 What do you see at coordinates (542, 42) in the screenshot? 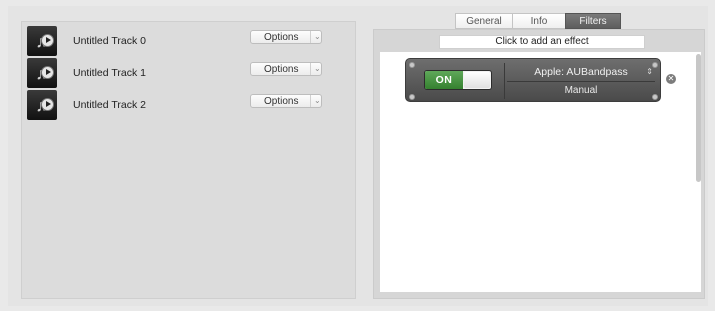
I see `add-effect-button: Click to add an effect` at bounding box center [542, 42].